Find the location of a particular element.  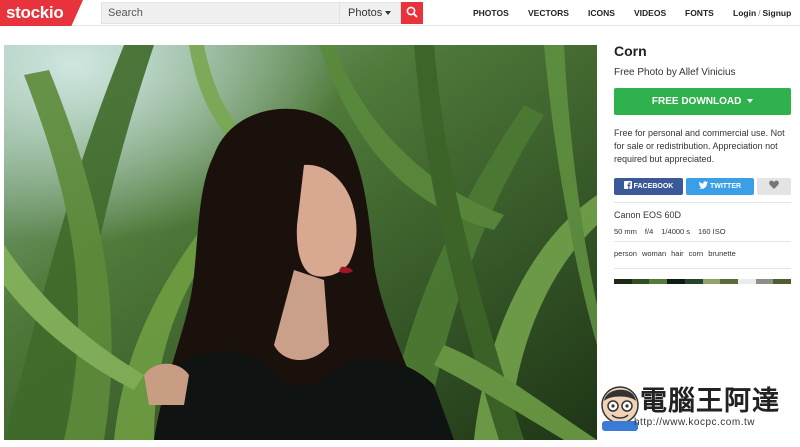

photo-byline: Free Photo by Allef Vinicius is located at coordinates (675, 72).